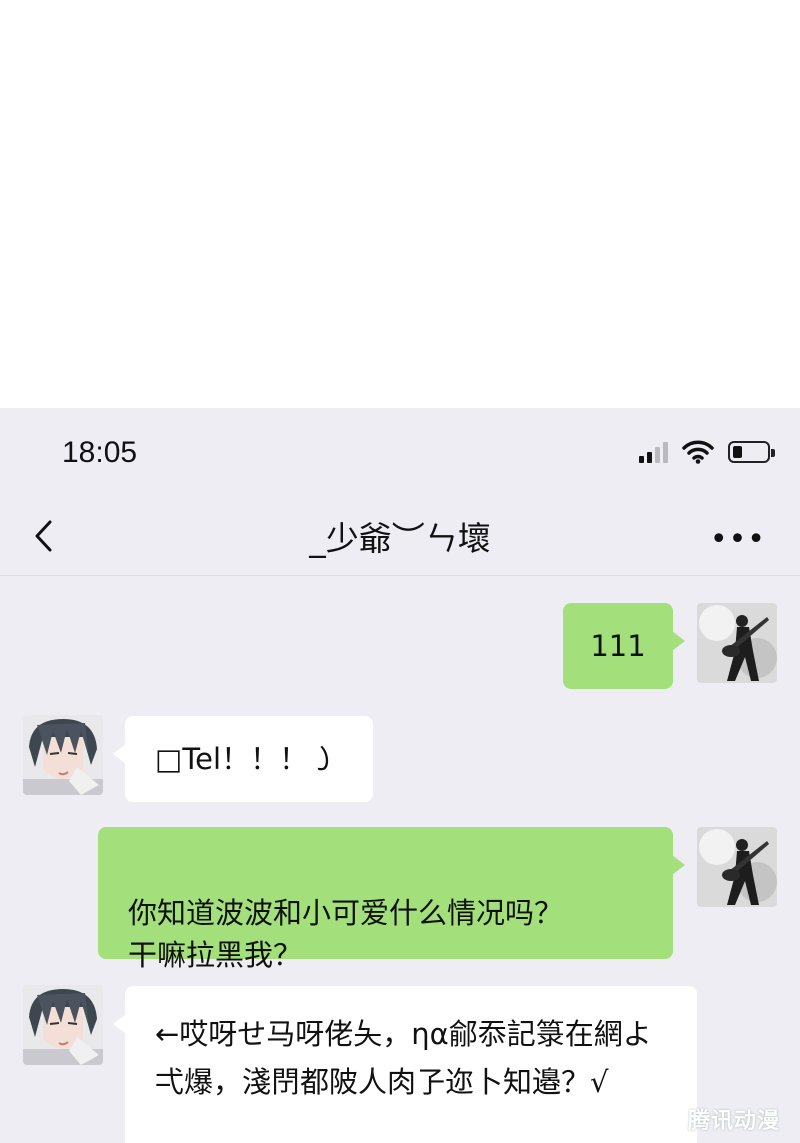  I want to click on status-time: 18:05, so click(100, 452).